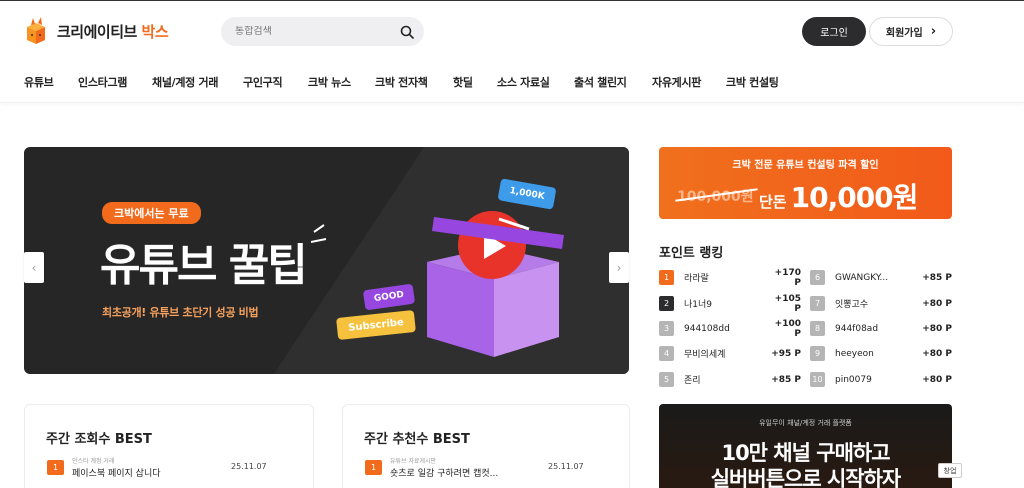 The width and height of the screenshot is (1024, 488). I want to click on rank-user: heeyeon, so click(854, 353).